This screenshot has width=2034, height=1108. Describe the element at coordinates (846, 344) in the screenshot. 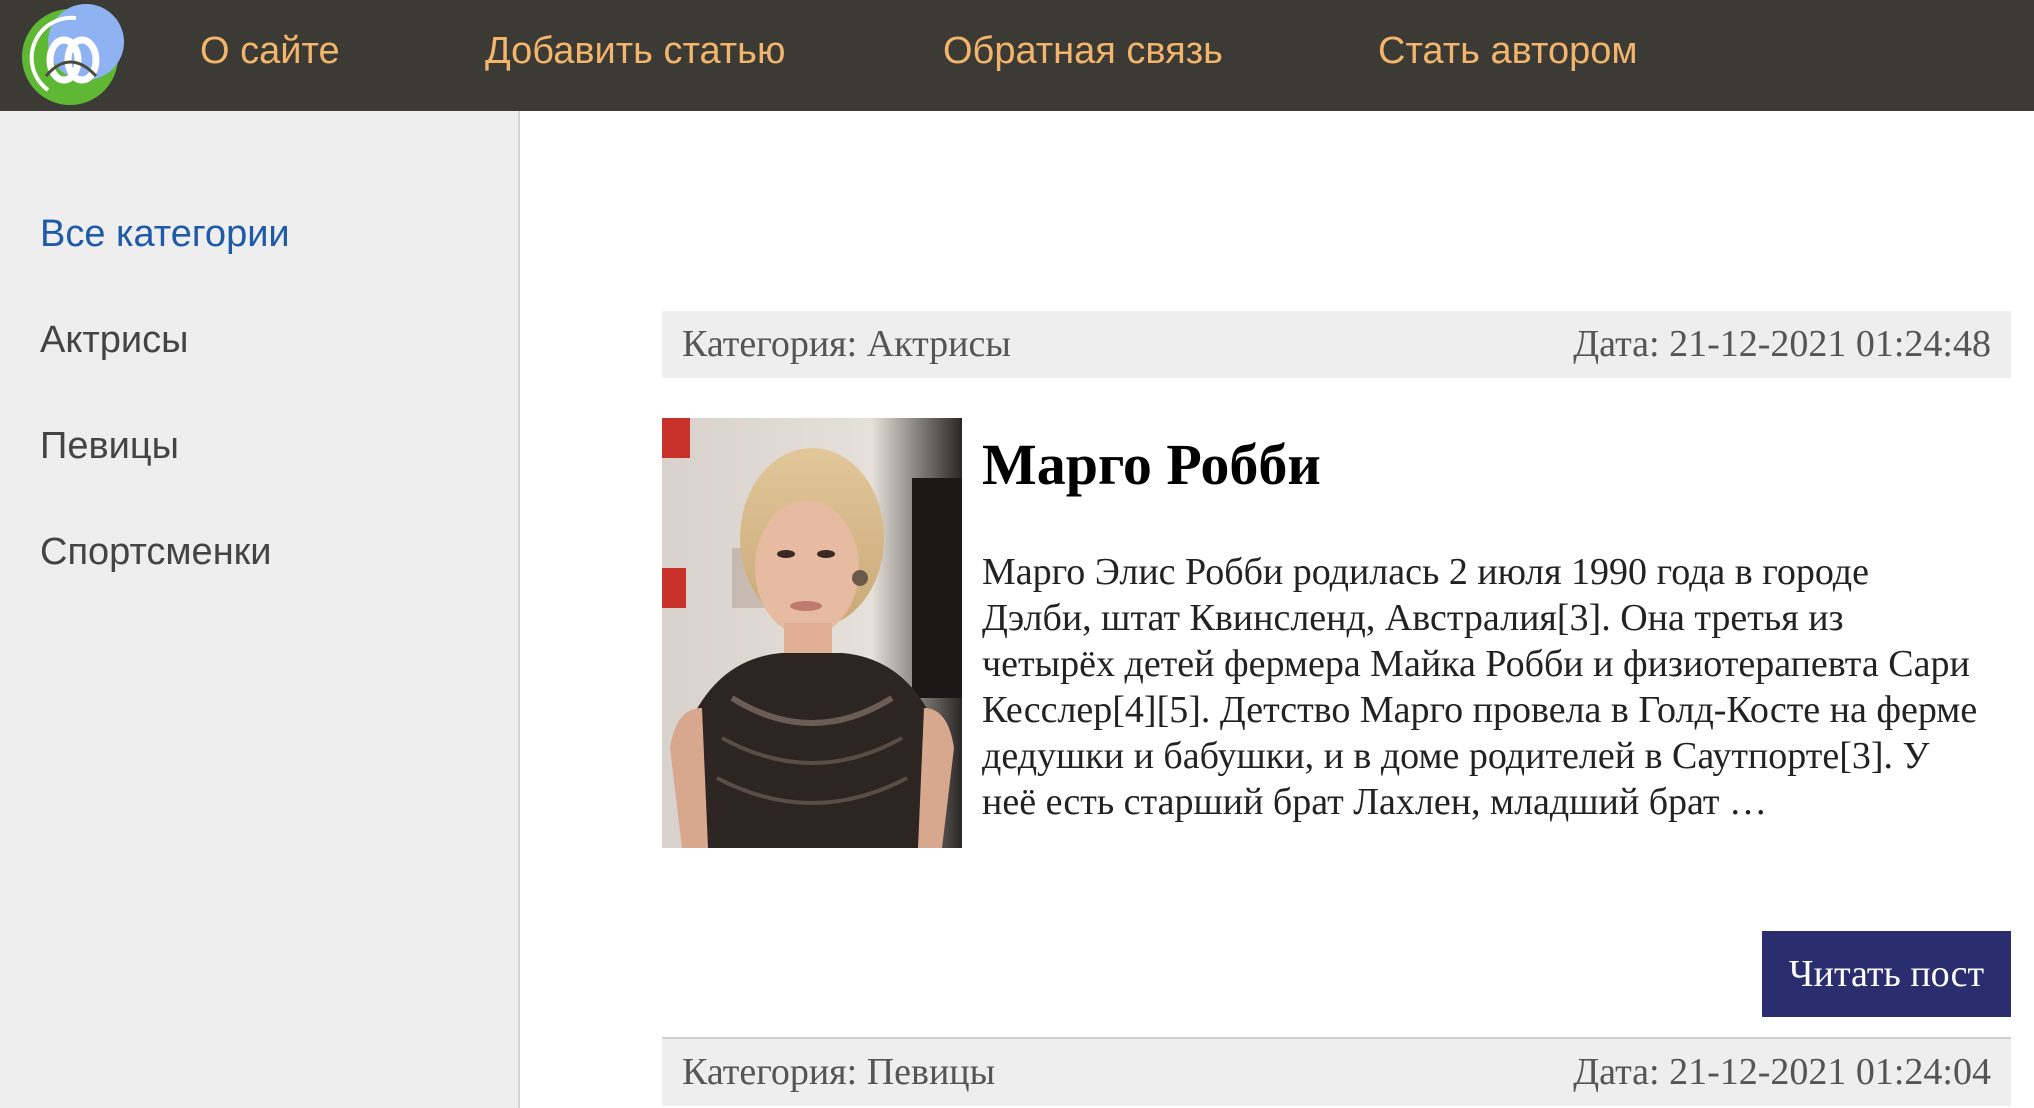

I see `post-category: Категория: Актрисы` at that location.